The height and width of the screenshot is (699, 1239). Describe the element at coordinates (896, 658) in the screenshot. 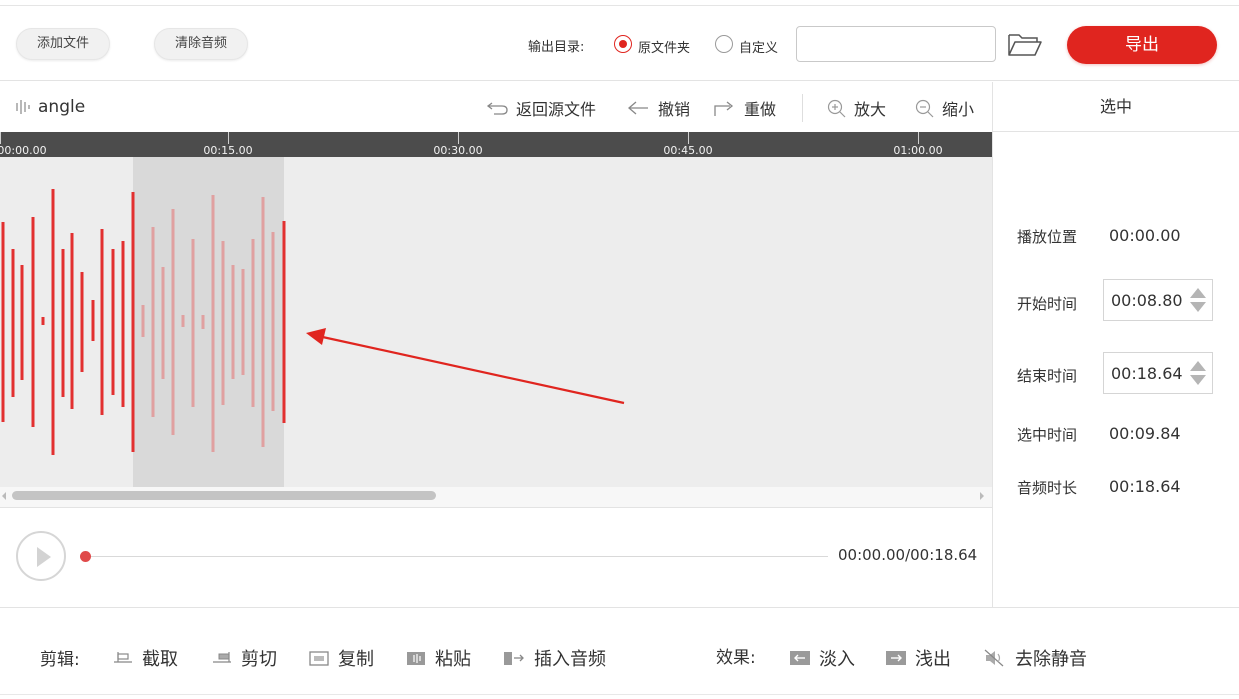

I see `fade-out-icon` at that location.